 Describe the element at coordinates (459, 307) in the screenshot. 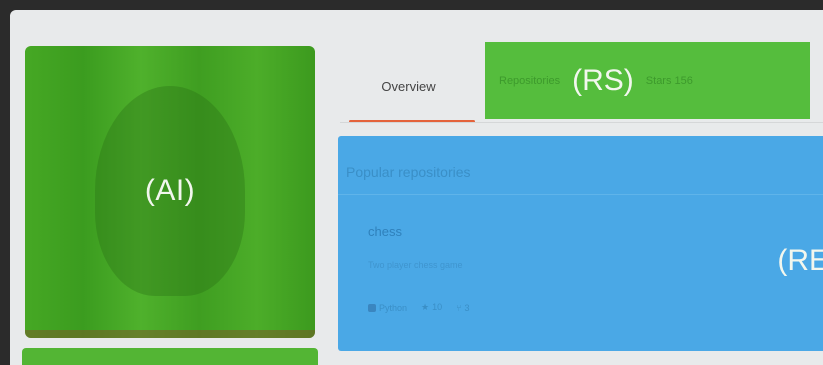

I see `fork-icon: ⑂` at that location.